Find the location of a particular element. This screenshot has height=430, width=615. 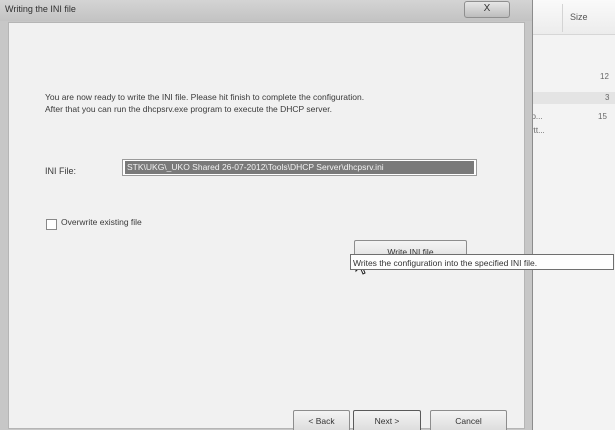

cancel-button: Cancel is located at coordinates (468, 420).